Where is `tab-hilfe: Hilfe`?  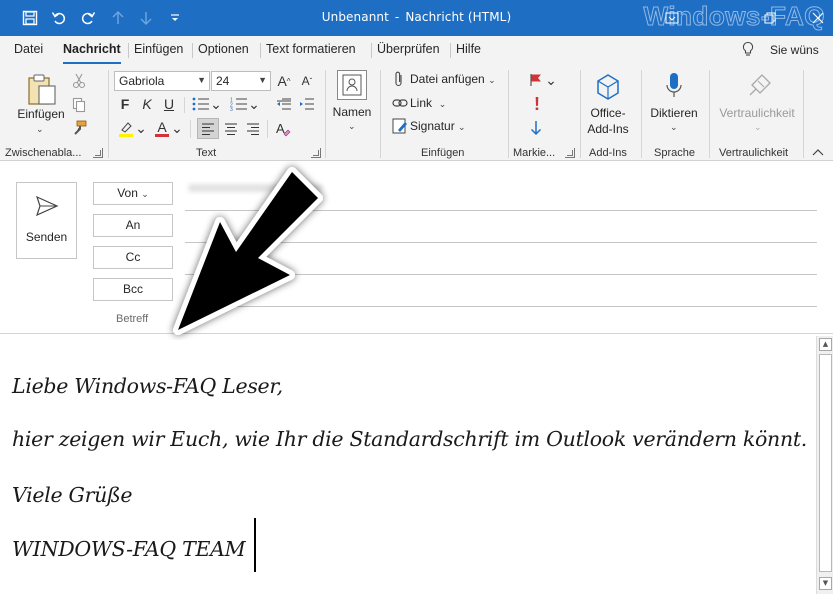
tab-hilfe: Hilfe is located at coordinates (468, 49).